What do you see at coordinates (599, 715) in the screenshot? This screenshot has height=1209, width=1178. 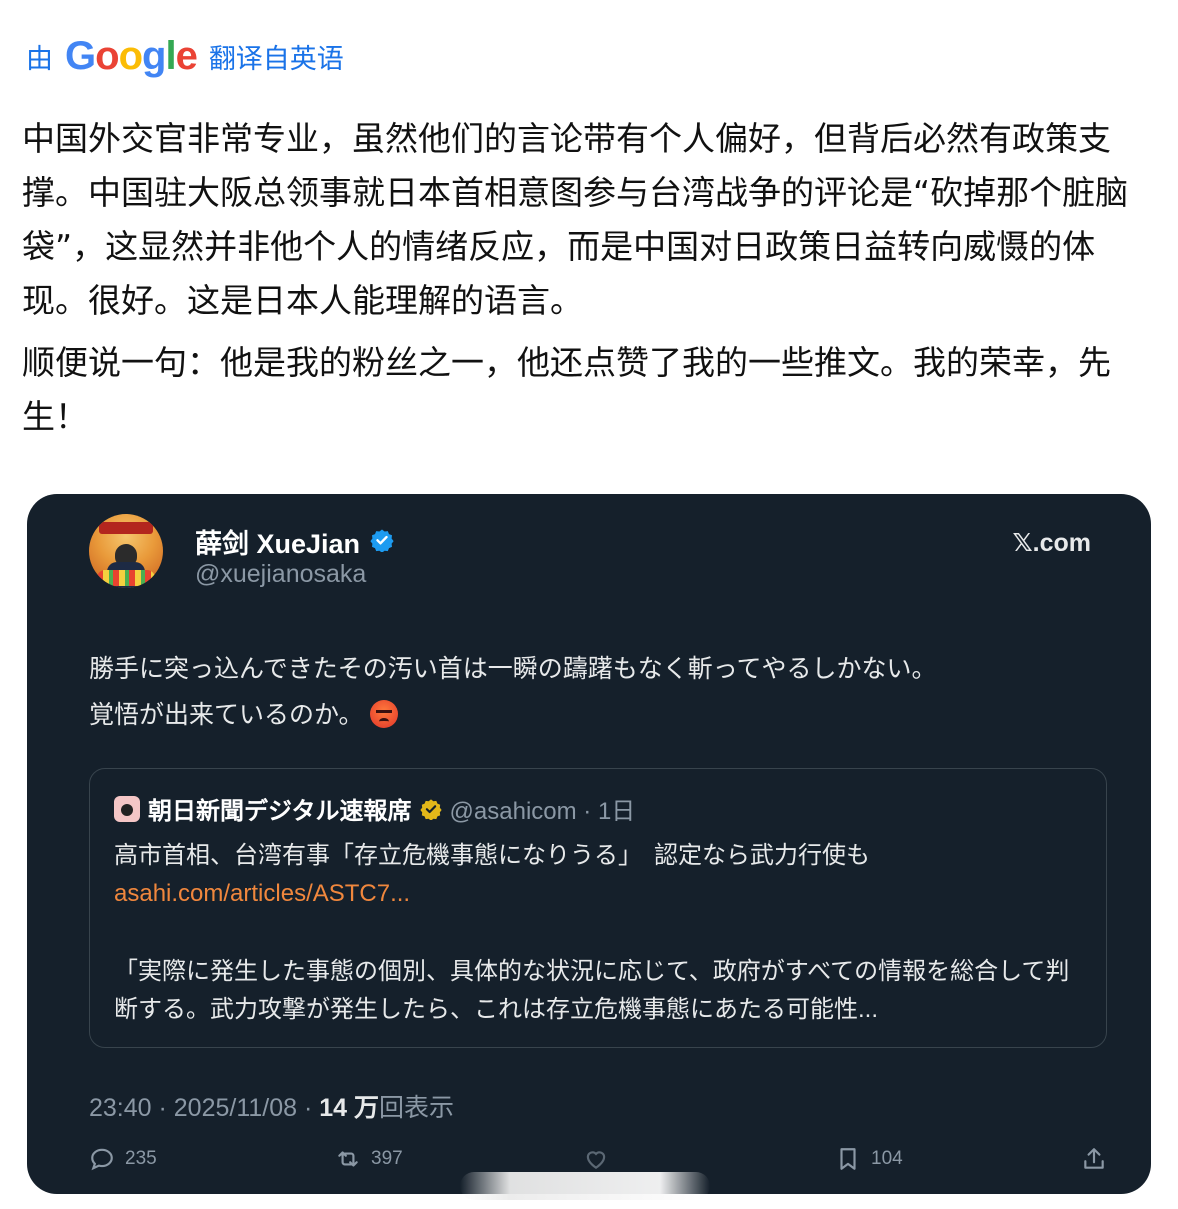 I see `tweet-text-line: 覚悟が出来ているのか。` at bounding box center [599, 715].